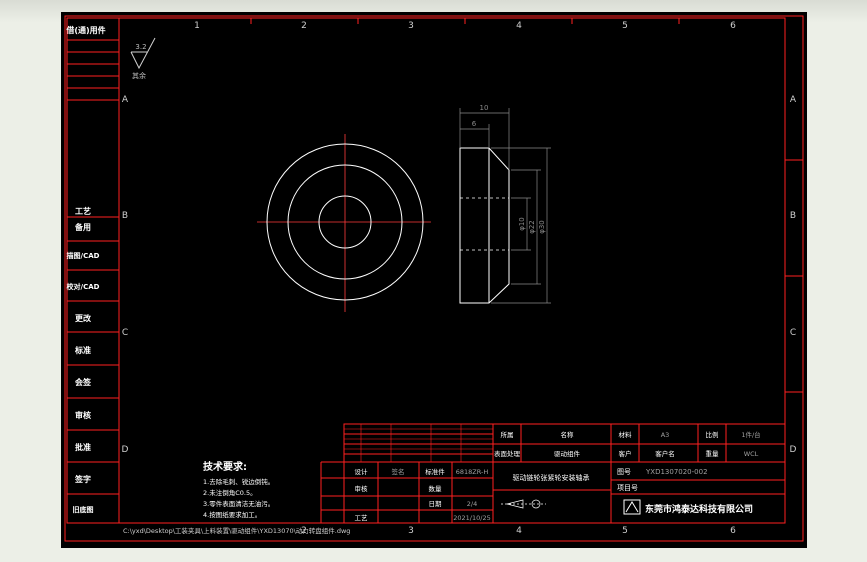 This screenshot has height=562, width=867. I want to click on zone-row-d-right: D, so click(793, 450).